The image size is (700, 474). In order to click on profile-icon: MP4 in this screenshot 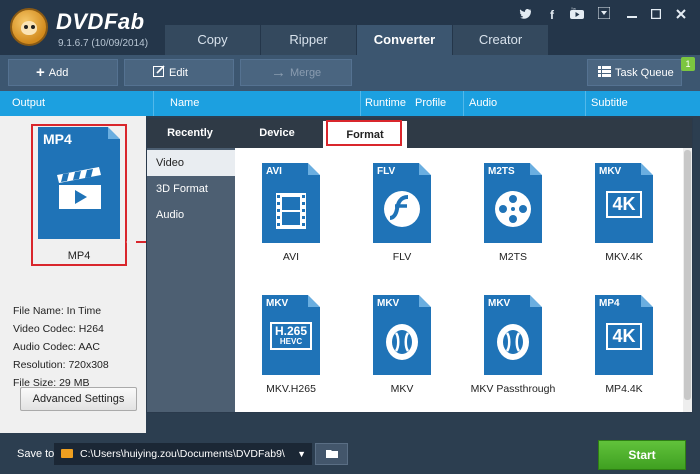, I will do `click(79, 183)`.